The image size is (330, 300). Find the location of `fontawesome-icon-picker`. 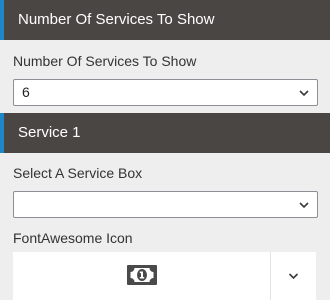

fontawesome-icon-picker is located at coordinates (164, 276).